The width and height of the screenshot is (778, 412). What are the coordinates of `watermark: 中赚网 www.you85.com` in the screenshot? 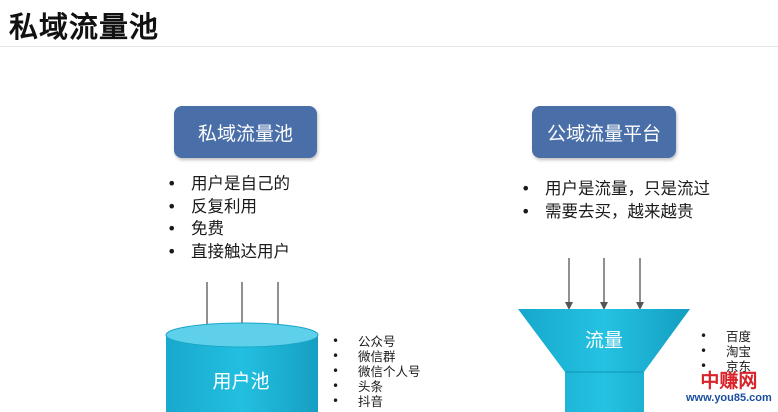 It's located at (729, 388).